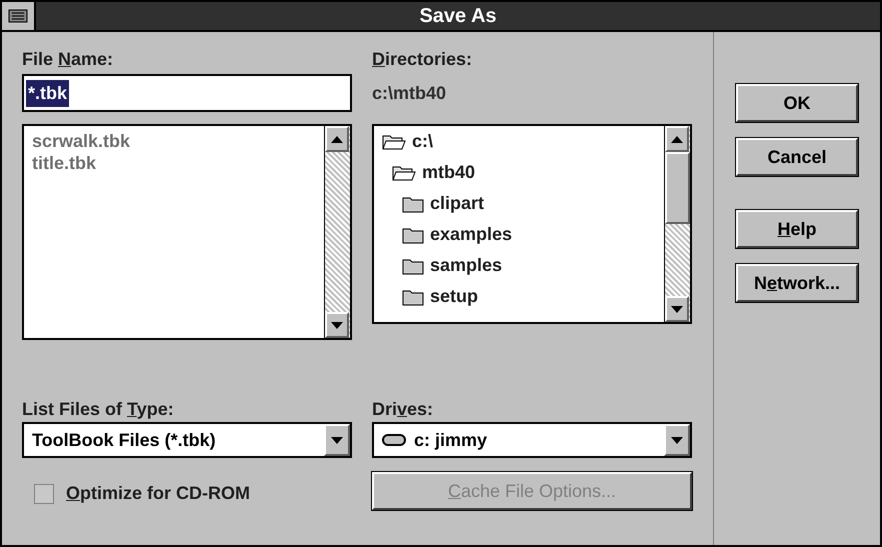  What do you see at coordinates (797, 157) in the screenshot?
I see `cancel-button: Cancel` at bounding box center [797, 157].